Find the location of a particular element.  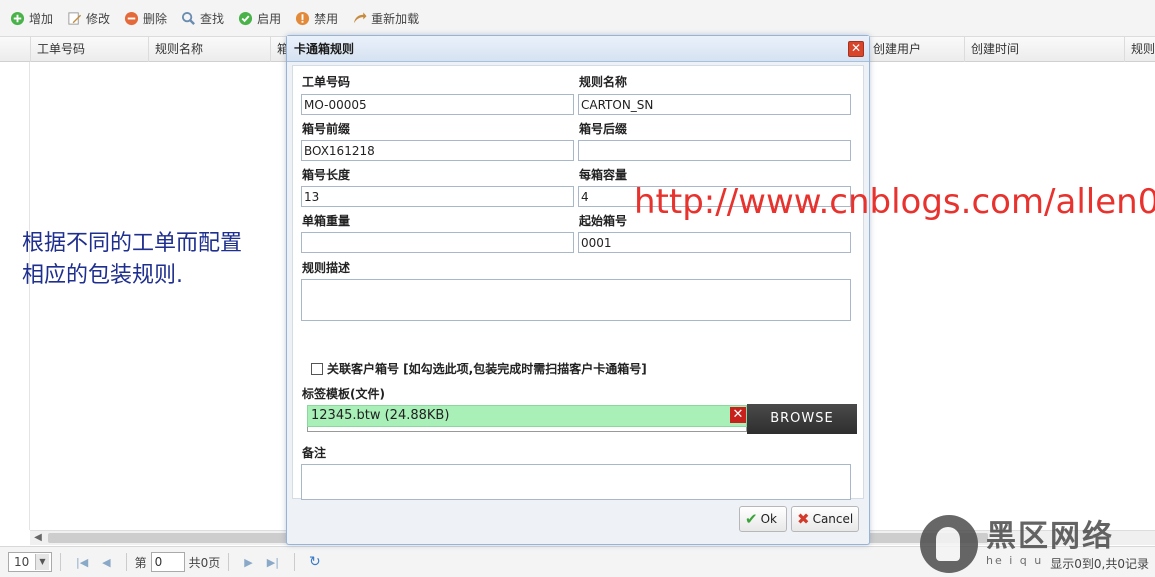

column-header-box: 箱 is located at coordinates (278, 49).